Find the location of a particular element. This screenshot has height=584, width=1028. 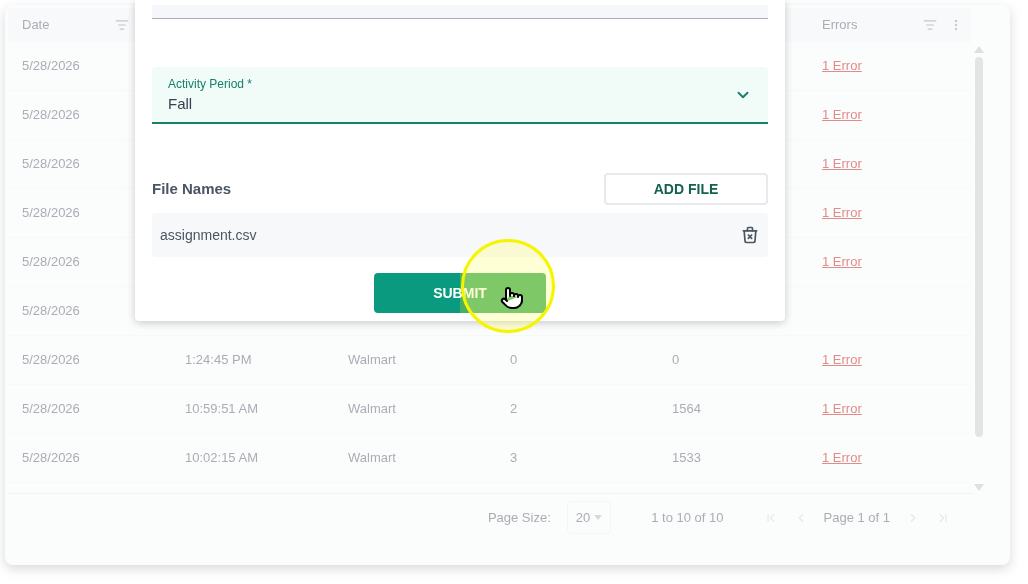

table-cell-text: 10:02:15 AM is located at coordinates (221, 458).